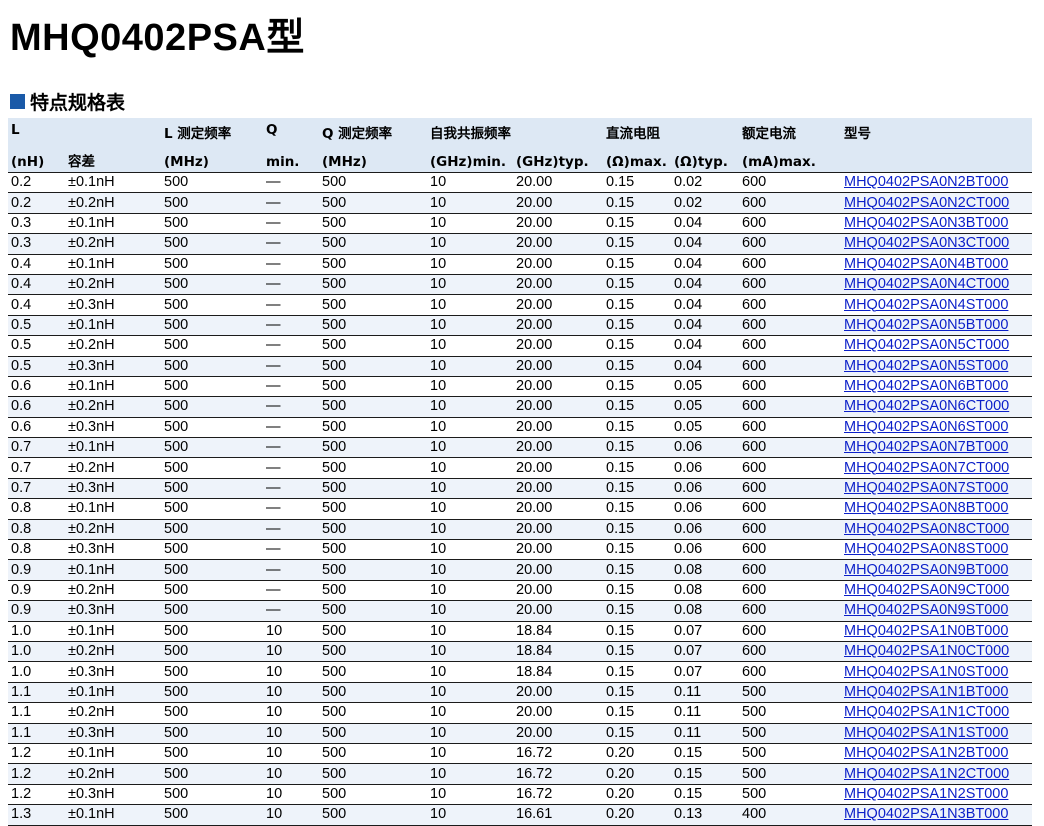  I want to click on part-number-link: MHQ0402PSA0N7CT000, so click(926, 468).